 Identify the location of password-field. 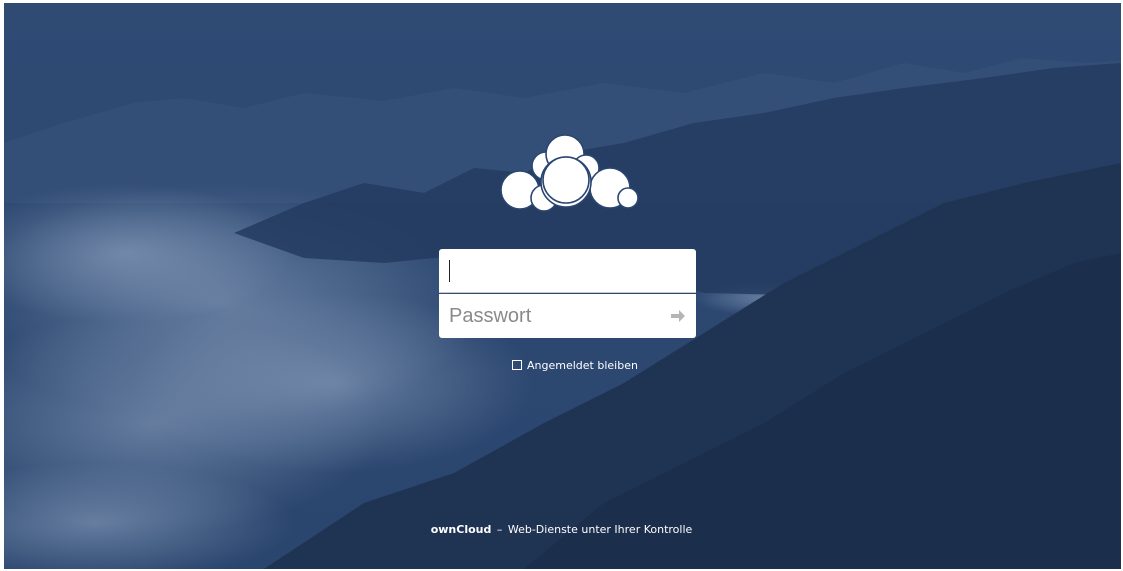
(567, 316).